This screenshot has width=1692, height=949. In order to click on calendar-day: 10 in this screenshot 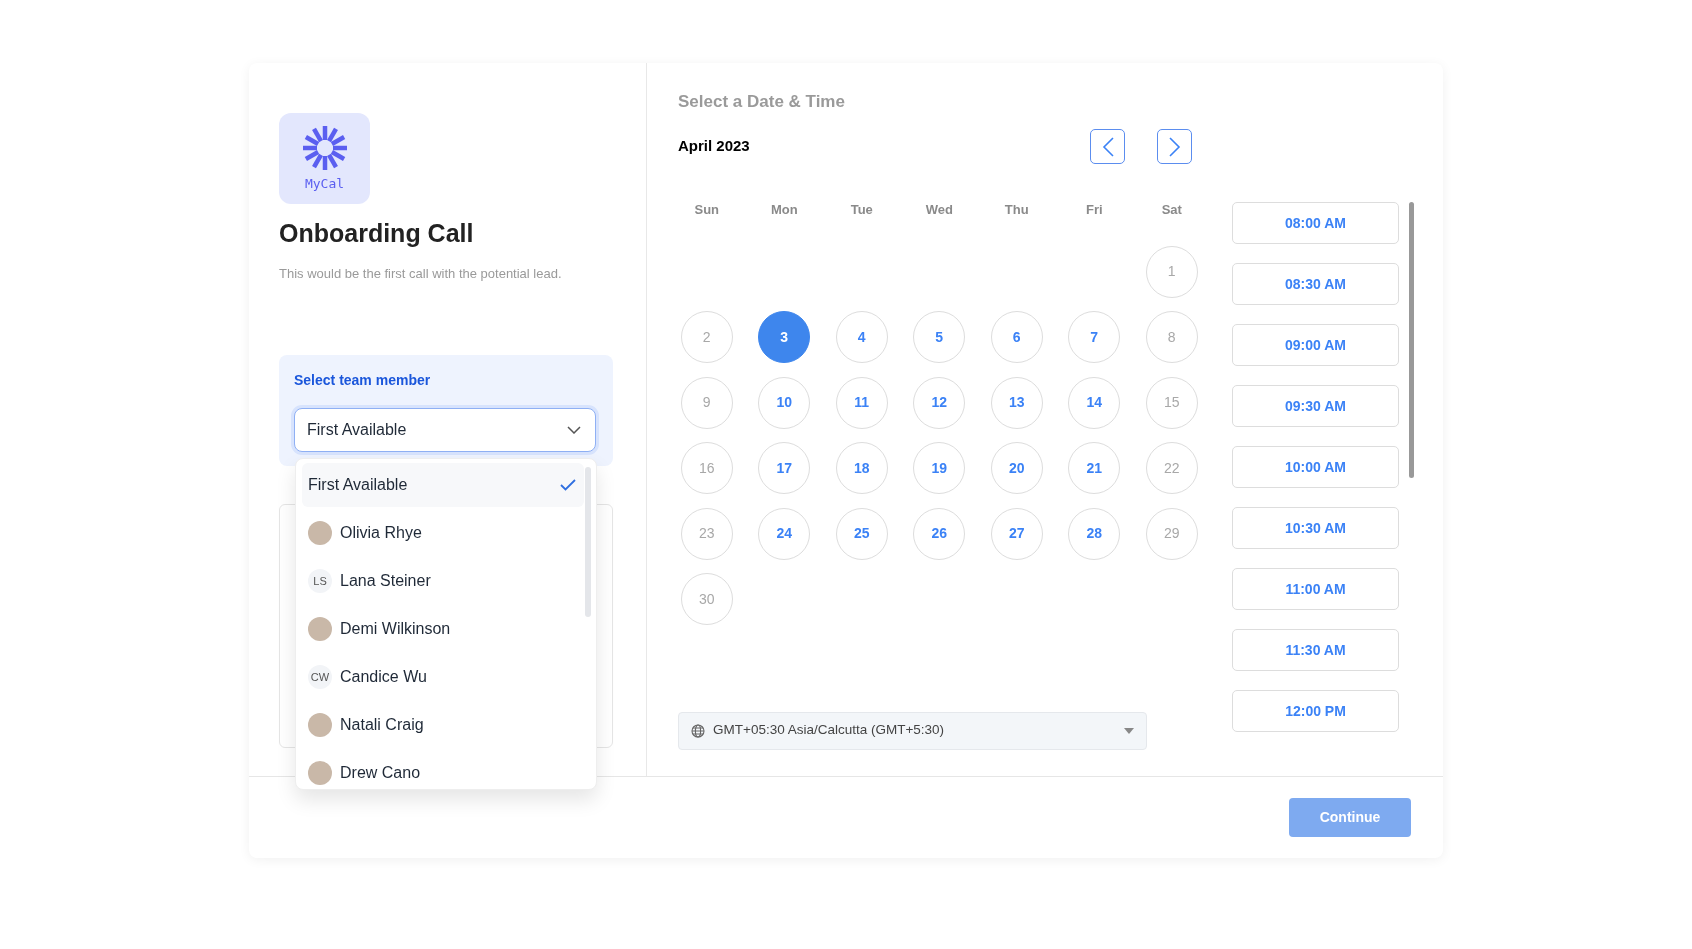, I will do `click(784, 402)`.